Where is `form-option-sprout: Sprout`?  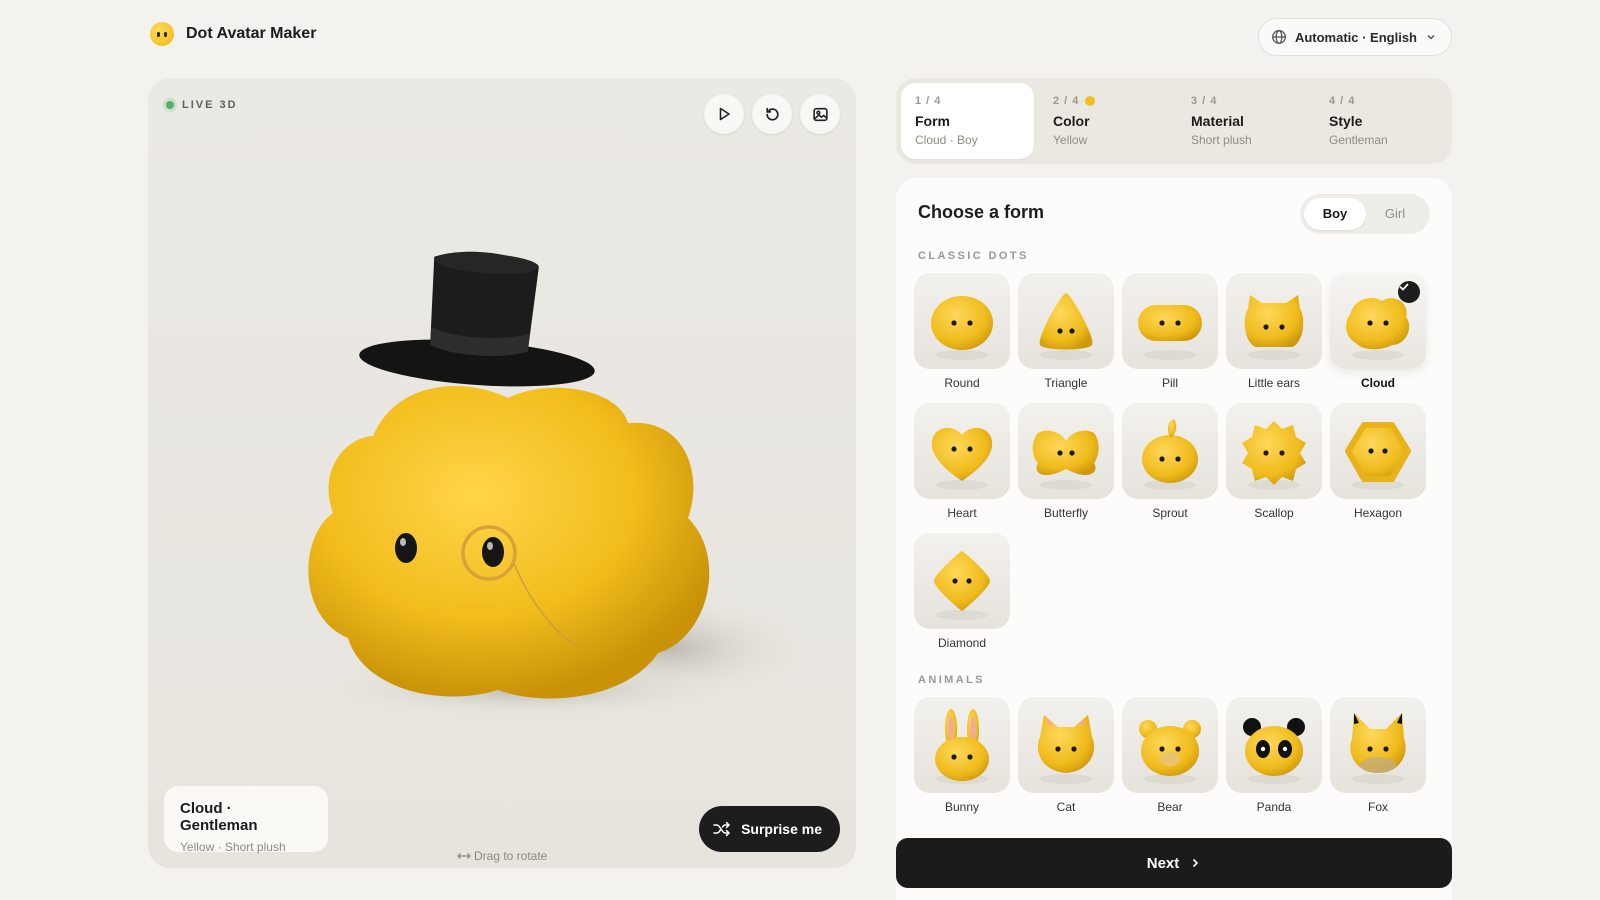 form-option-sprout: Sprout is located at coordinates (1170, 461).